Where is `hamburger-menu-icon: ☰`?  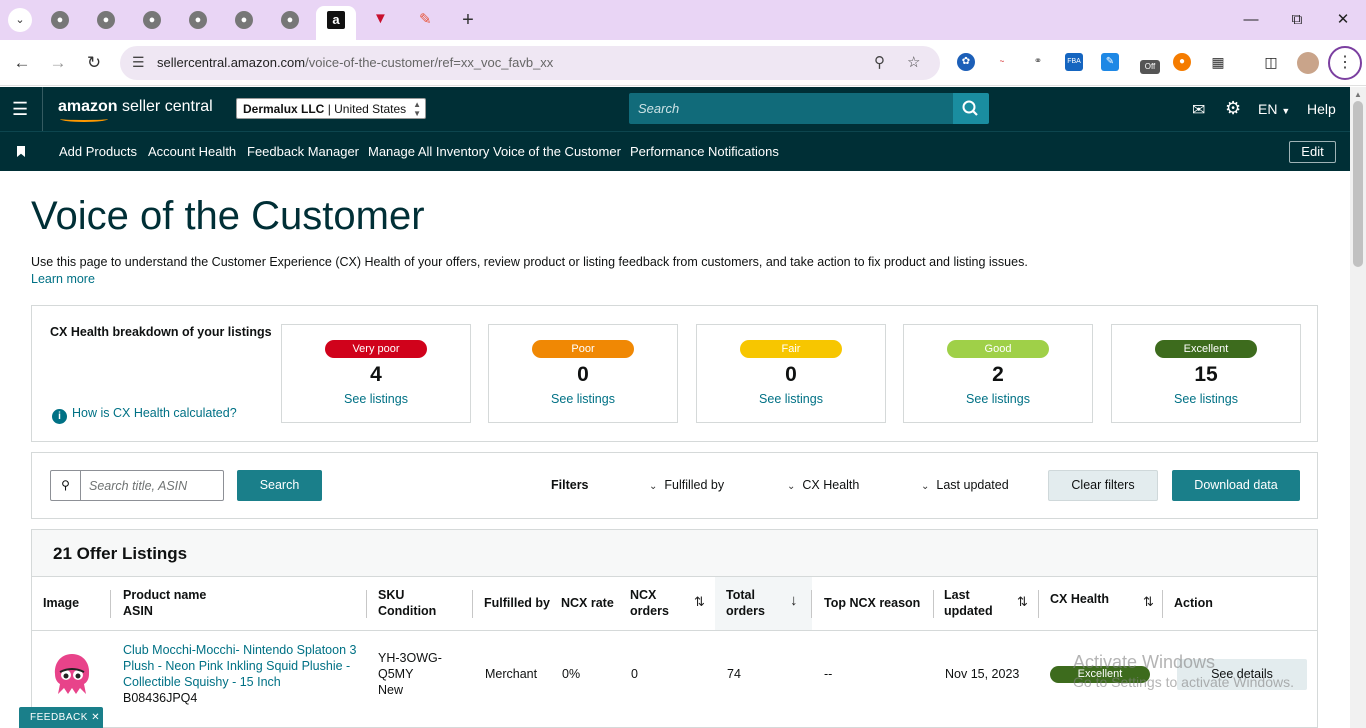 hamburger-menu-icon: ☰ is located at coordinates (21, 109).